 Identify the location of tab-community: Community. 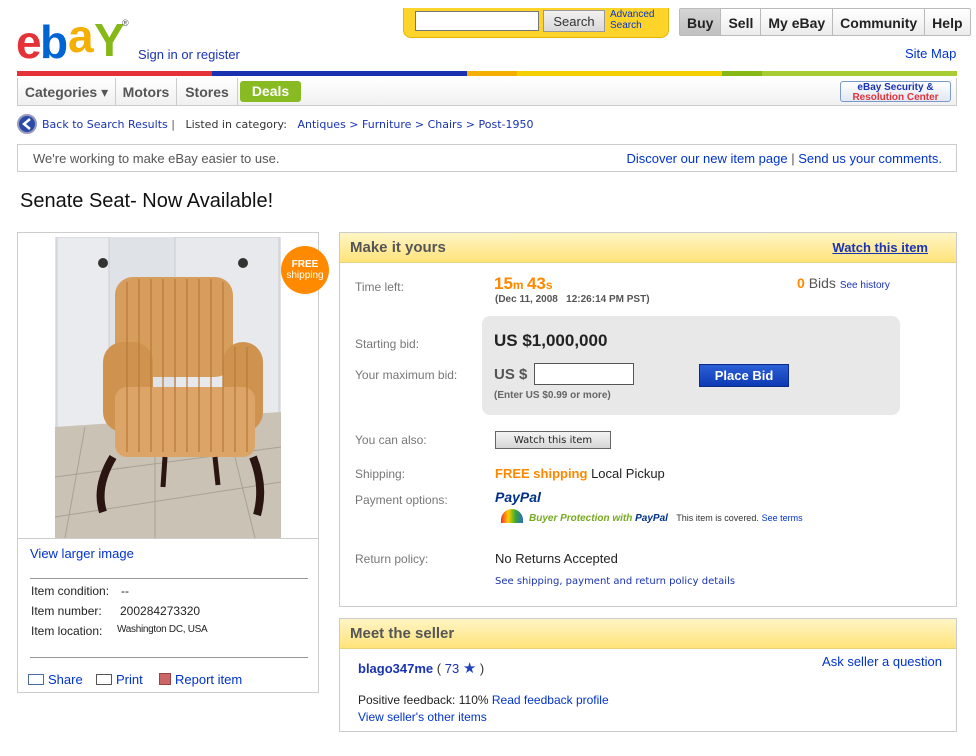
(879, 22).